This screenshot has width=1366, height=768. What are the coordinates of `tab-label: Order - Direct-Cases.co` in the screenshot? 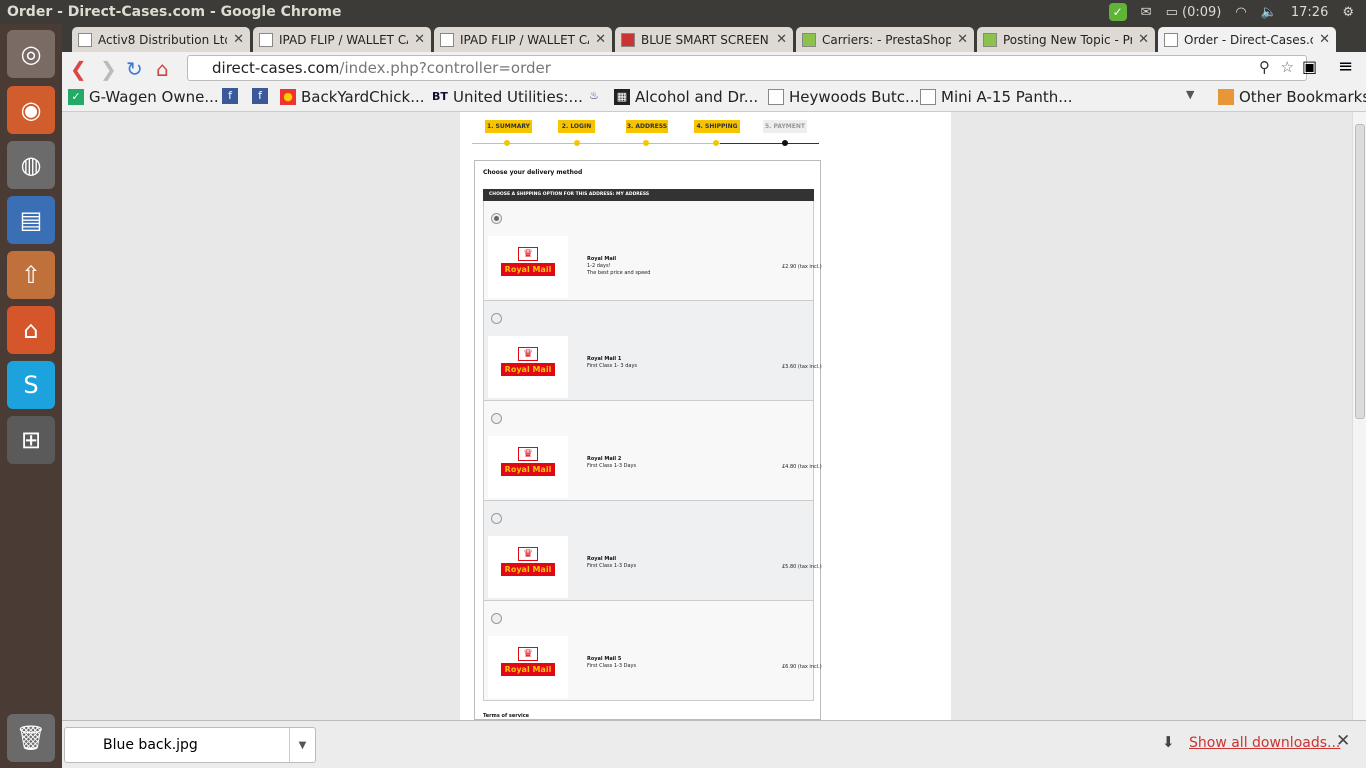 It's located at (1249, 39).